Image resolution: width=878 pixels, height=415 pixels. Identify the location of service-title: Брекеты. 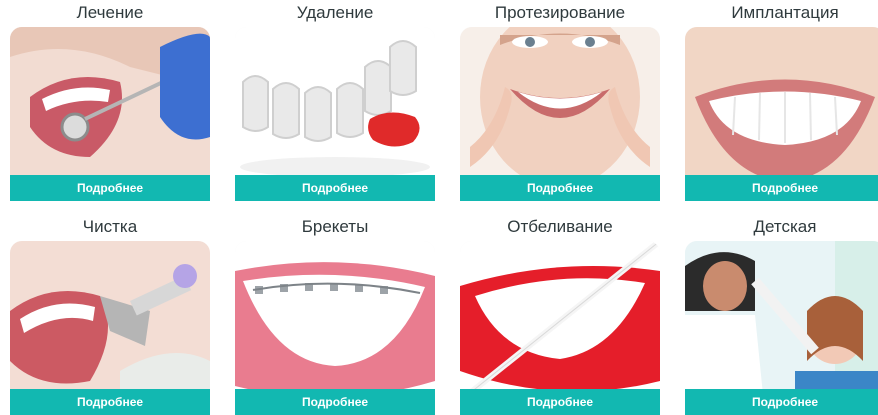
(335, 226).